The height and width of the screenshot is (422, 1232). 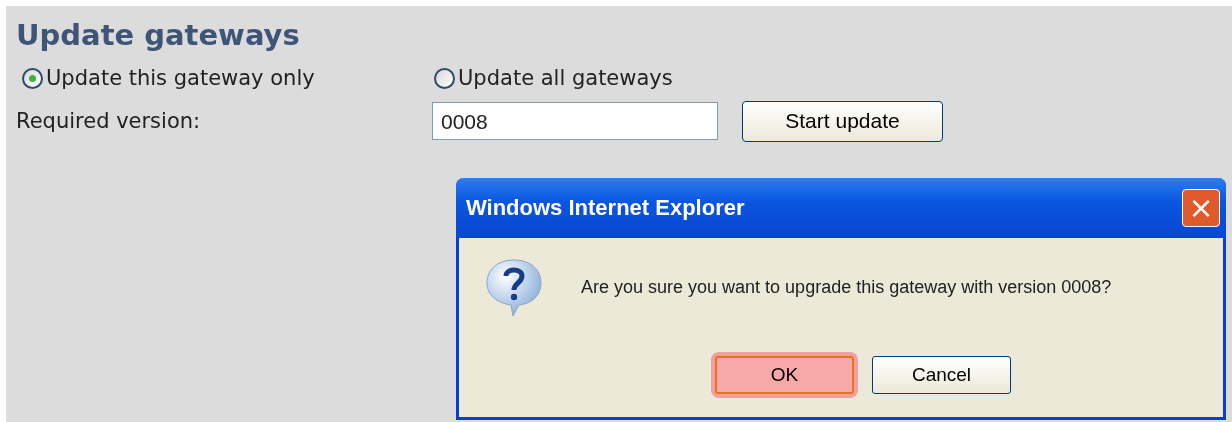 I want to click on radio-label: Update this gateway only, so click(x=180, y=78).